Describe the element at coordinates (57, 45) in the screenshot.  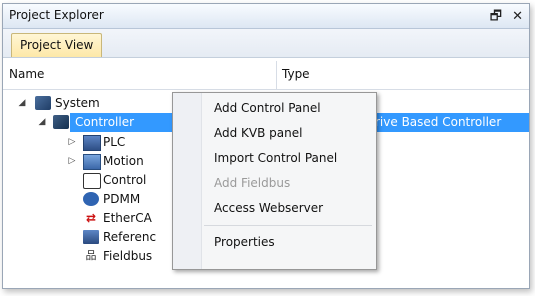
I see `tab-project-view: Project View` at that location.